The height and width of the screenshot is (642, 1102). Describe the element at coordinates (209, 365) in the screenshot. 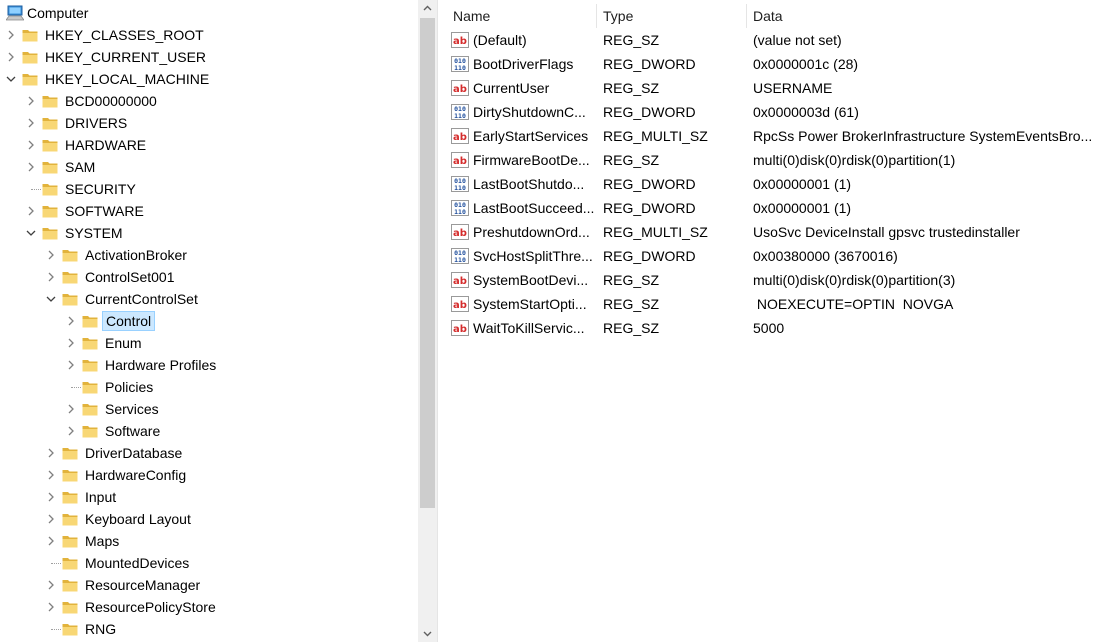

I see `tree-node: Hardware Profiles` at that location.